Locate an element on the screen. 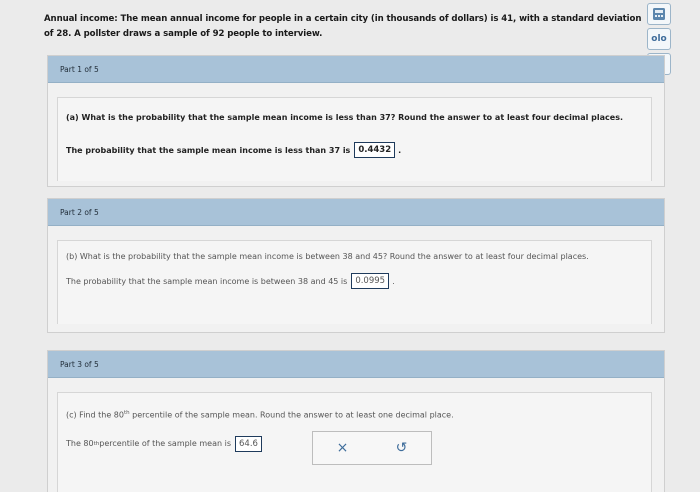 The height and width of the screenshot is (492, 700). calculator-button is located at coordinates (659, 14).